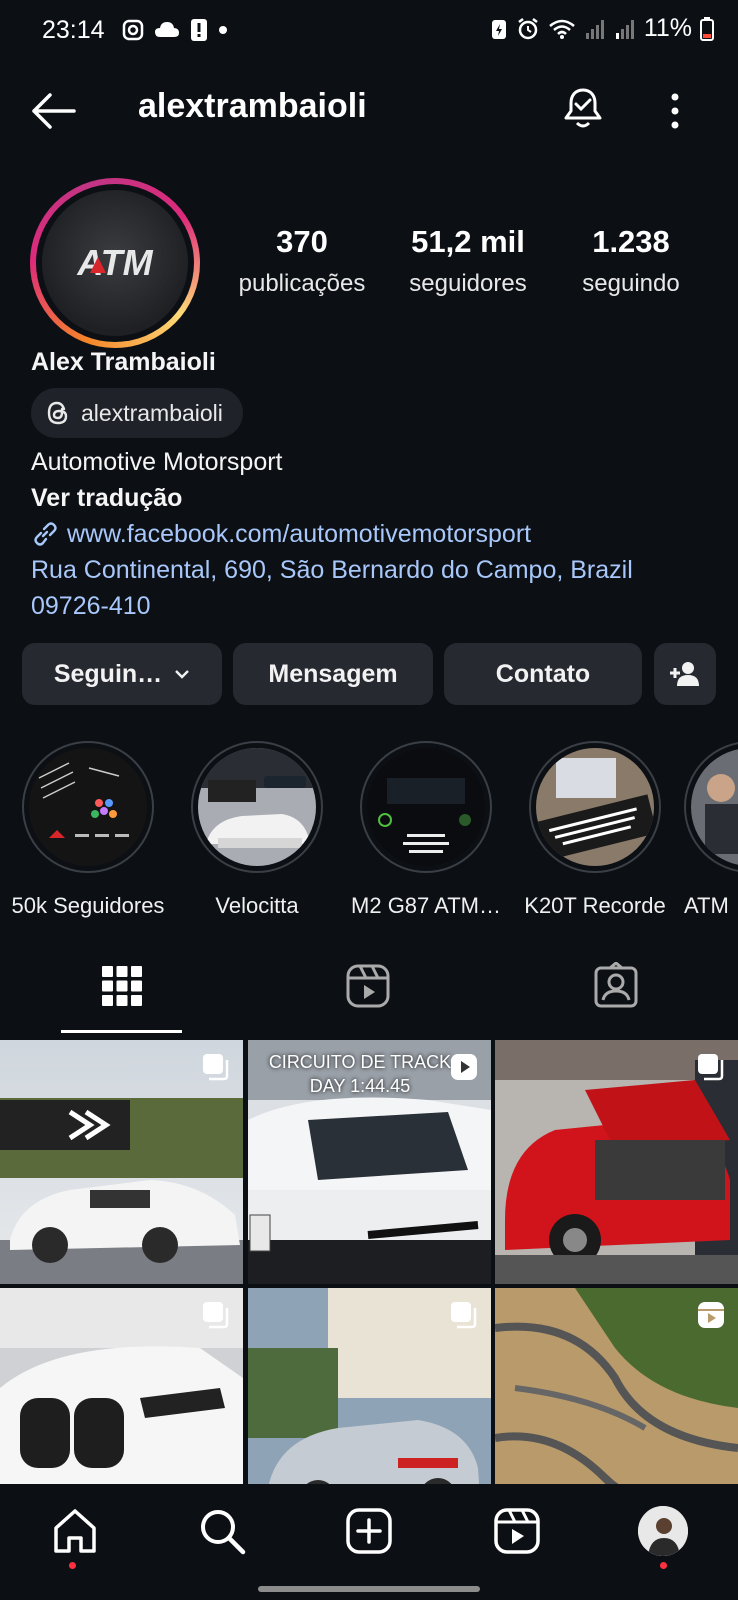  I want to click on more-options-icon, so click(675, 111).